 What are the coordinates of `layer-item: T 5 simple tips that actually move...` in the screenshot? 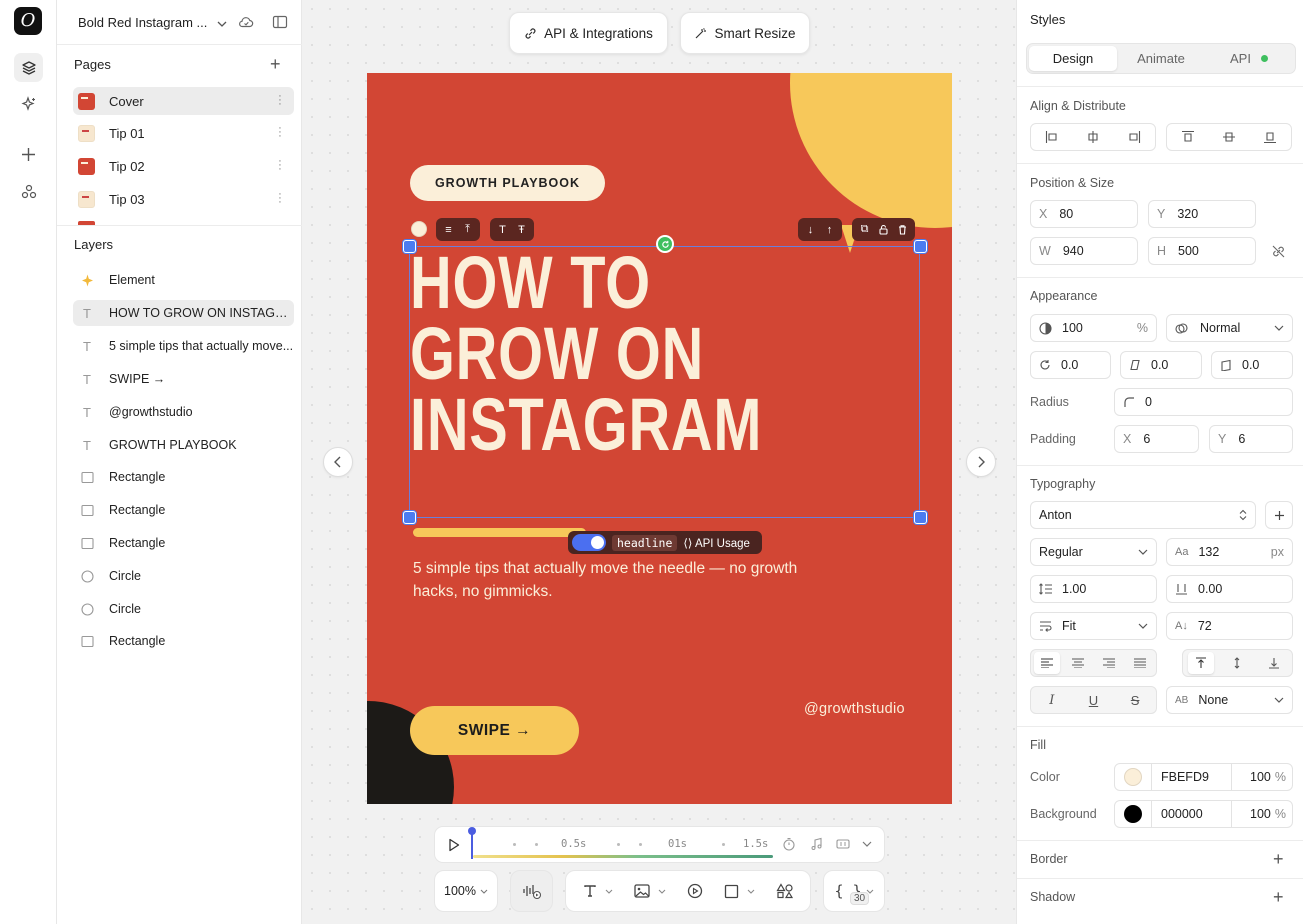 It's located at (183, 346).